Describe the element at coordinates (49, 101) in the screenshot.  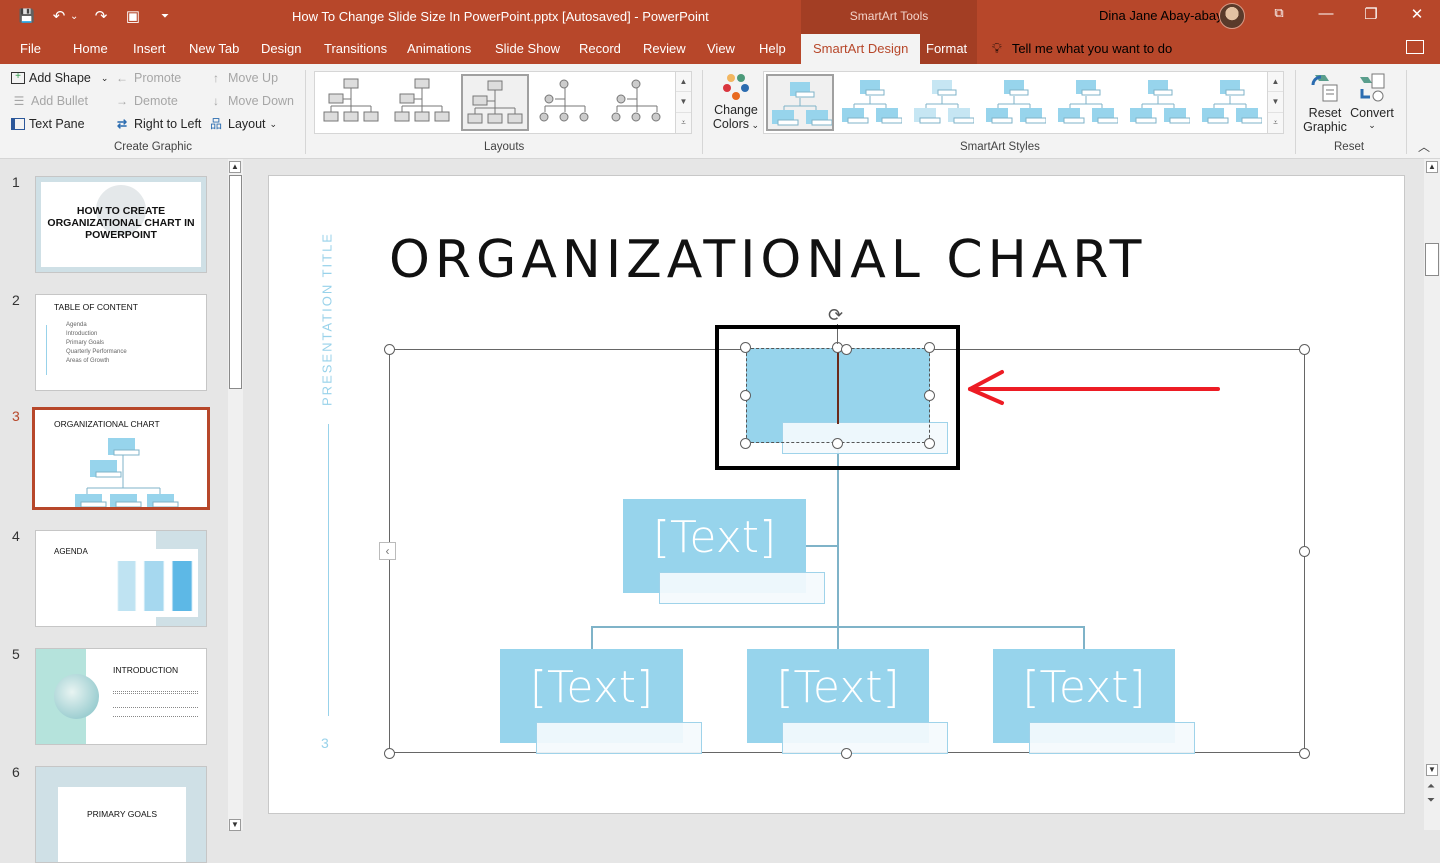
I see `add-bullet-button: ☰ Add Bullet` at that location.